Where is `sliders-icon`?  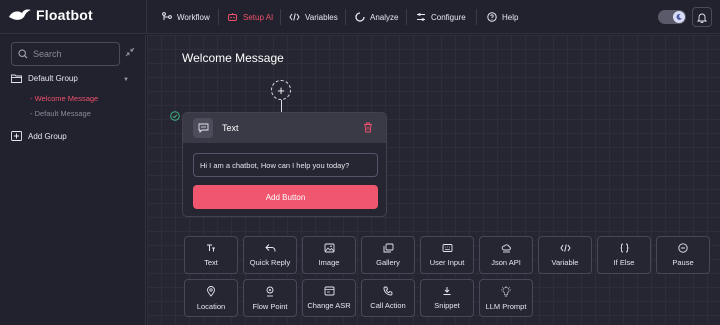
sliders-icon is located at coordinates (421, 17).